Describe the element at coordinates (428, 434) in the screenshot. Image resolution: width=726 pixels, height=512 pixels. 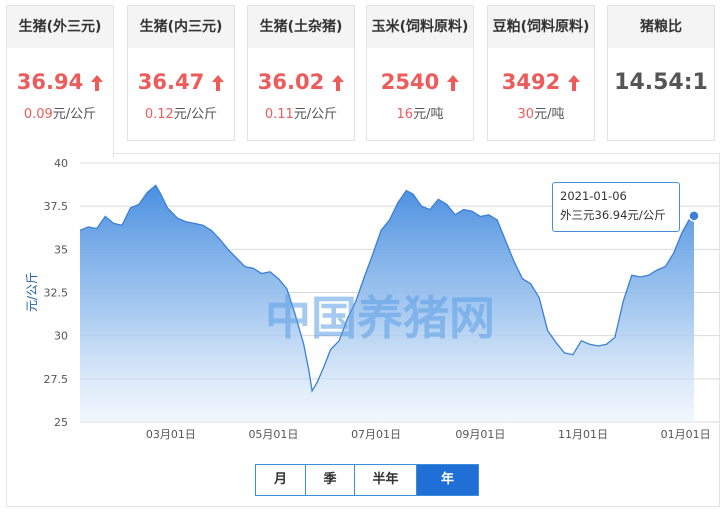
I see `x-tick-labels: 03月01日 05月01日 07月01日 09月01日 11月01日 01月01日` at that location.